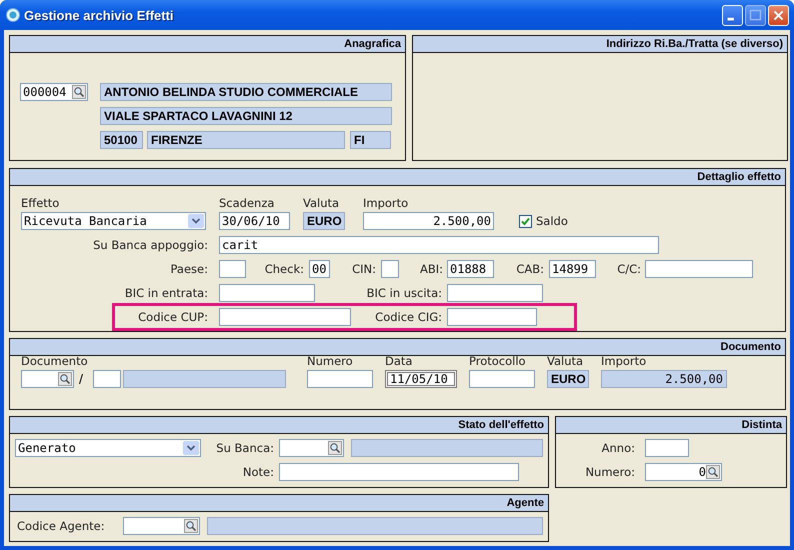 Image resolution: width=794 pixels, height=550 pixels. Describe the element at coordinates (330, 361) in the screenshot. I see `field-label: Numero` at that location.